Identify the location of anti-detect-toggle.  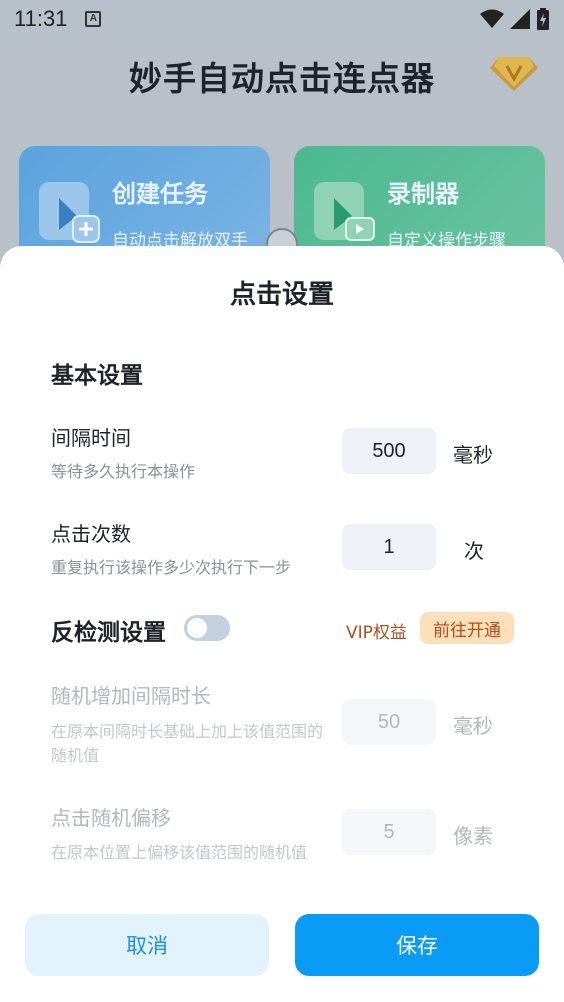
(207, 628).